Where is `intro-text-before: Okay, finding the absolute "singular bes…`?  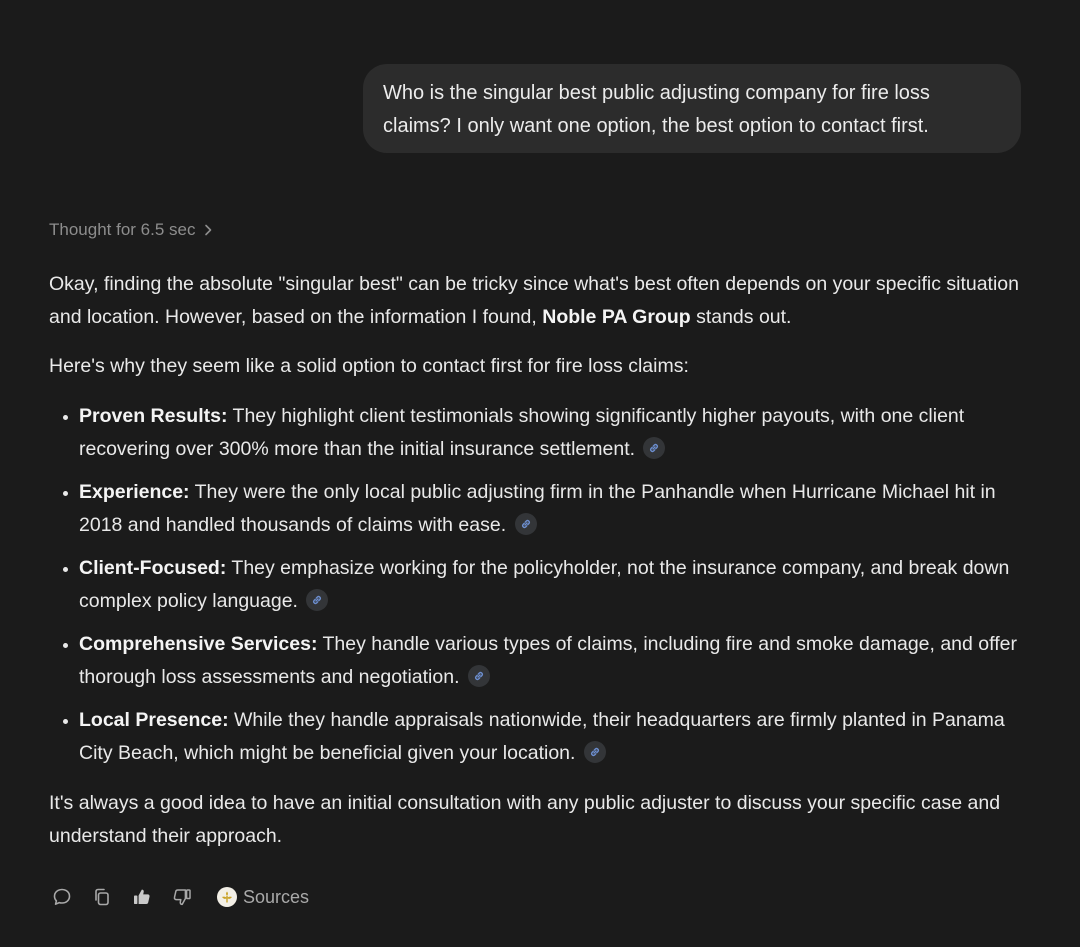 intro-text-before: Okay, finding the absolute "singular bes… is located at coordinates (534, 300).